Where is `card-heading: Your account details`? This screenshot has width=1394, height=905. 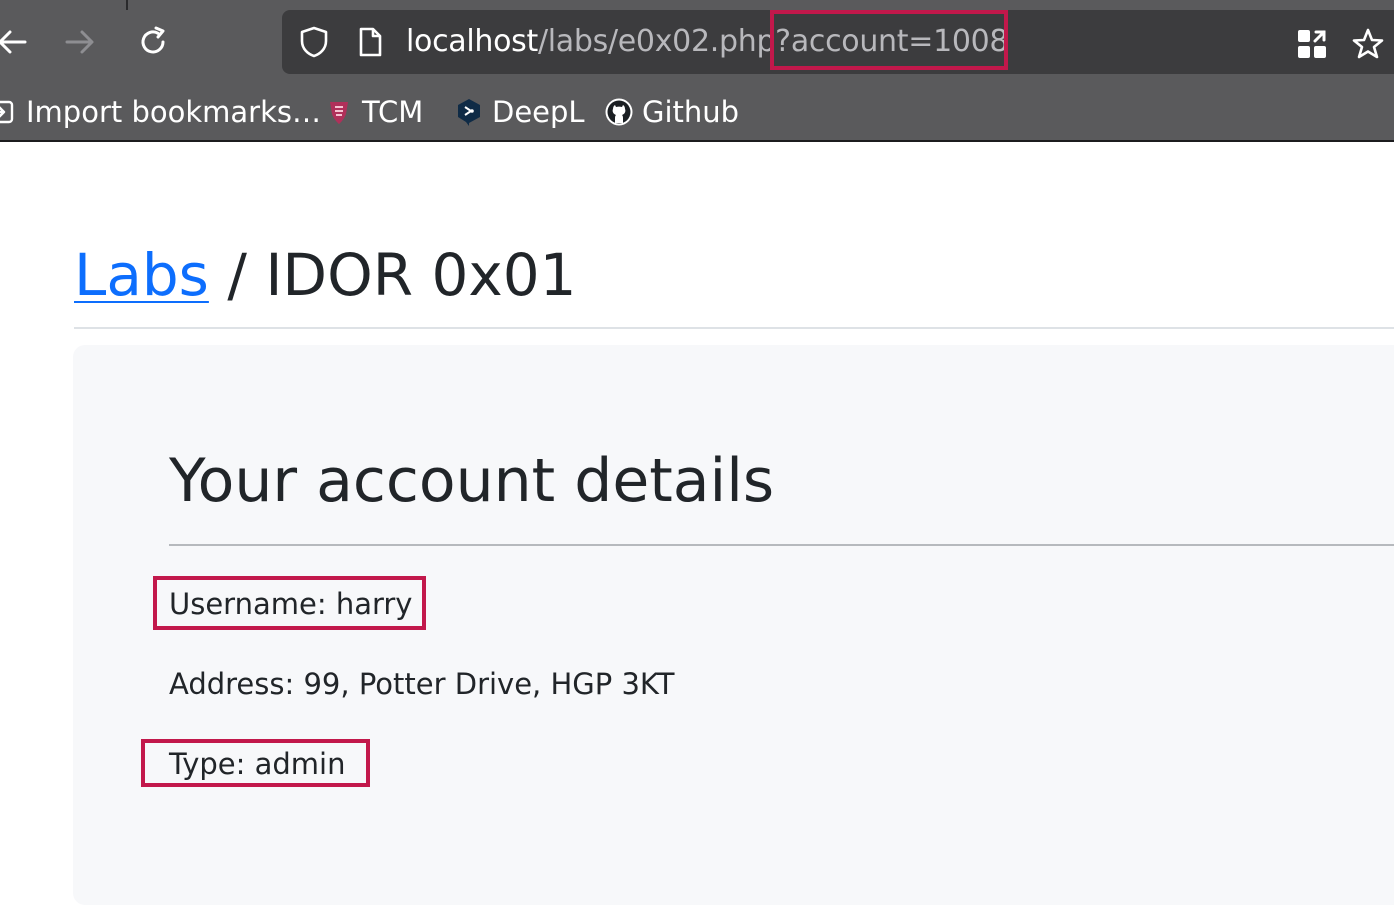 card-heading: Your account details is located at coordinates (472, 481).